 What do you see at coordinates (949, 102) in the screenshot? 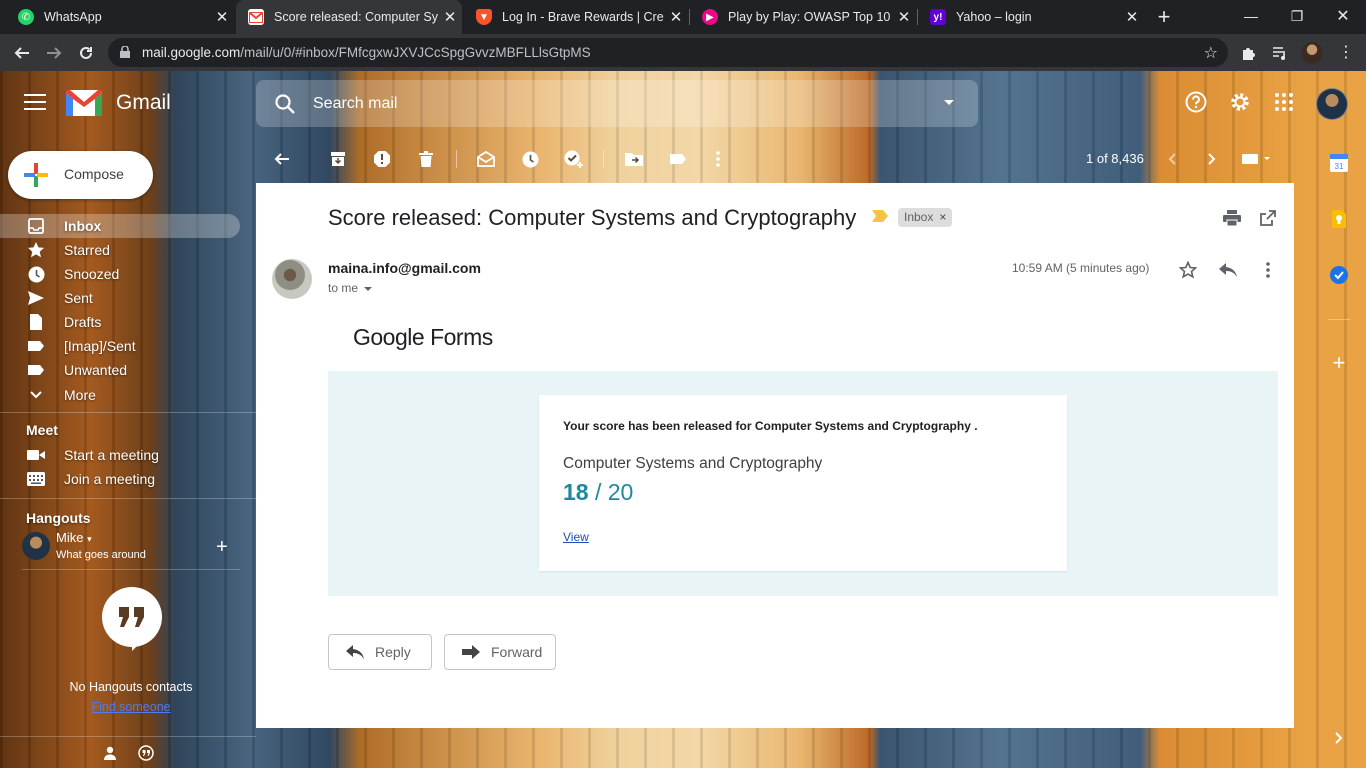
I see `search-options-caret-icon` at bounding box center [949, 102].